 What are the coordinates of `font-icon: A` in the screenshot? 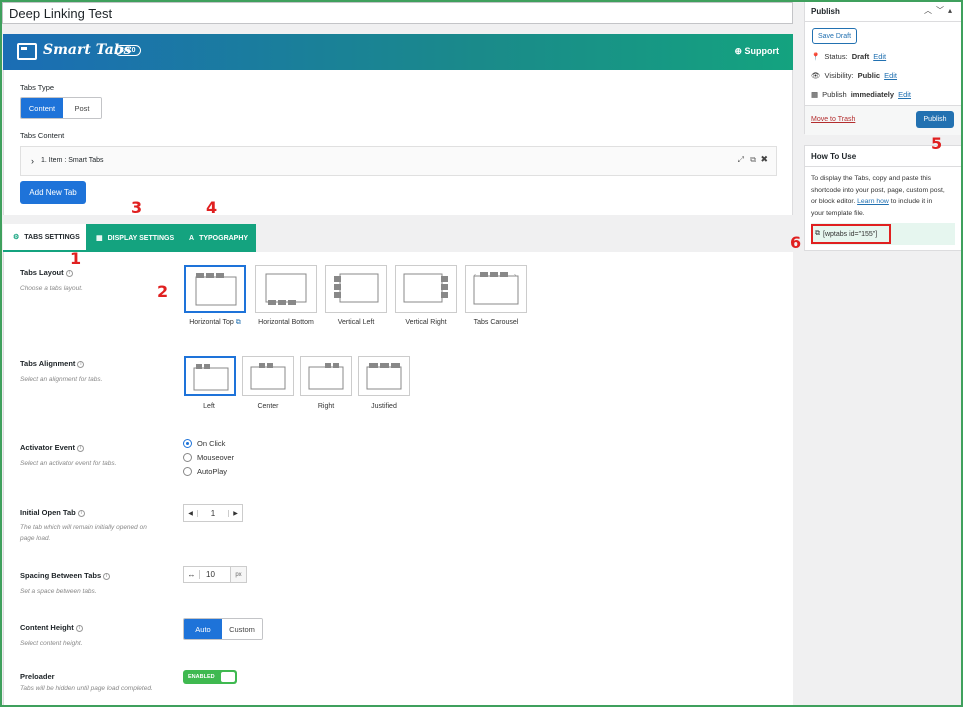 It's located at (192, 238).